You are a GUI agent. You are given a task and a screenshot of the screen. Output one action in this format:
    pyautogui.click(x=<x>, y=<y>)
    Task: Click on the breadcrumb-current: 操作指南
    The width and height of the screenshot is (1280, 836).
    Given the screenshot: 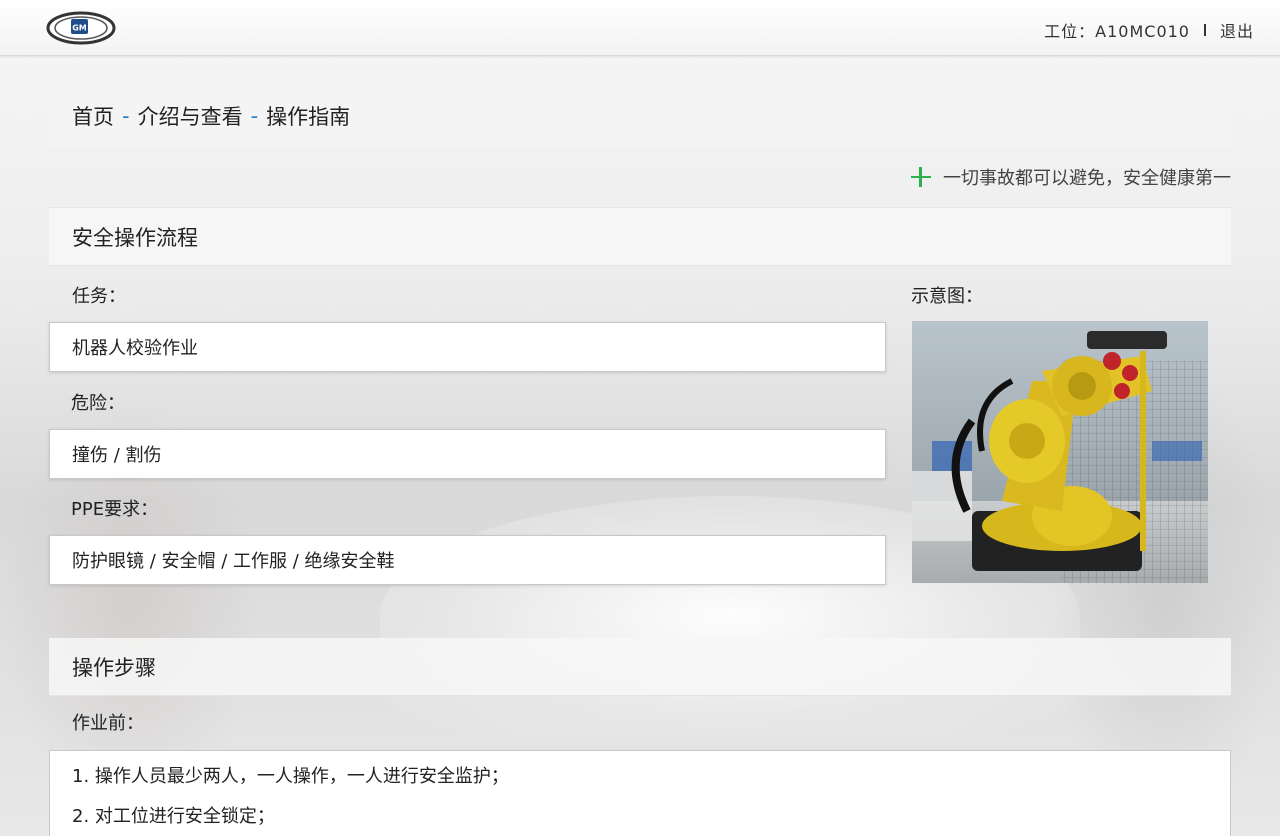 What is the action you would take?
    pyautogui.click(x=308, y=116)
    